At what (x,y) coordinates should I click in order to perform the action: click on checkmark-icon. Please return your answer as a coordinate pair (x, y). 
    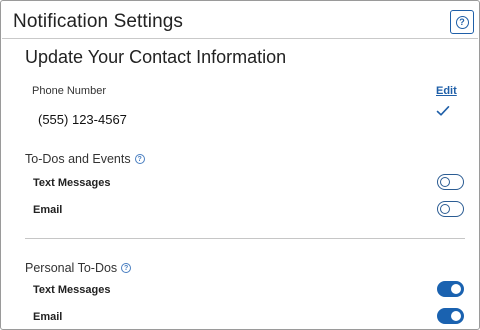
    Looking at the image, I should click on (443, 111).